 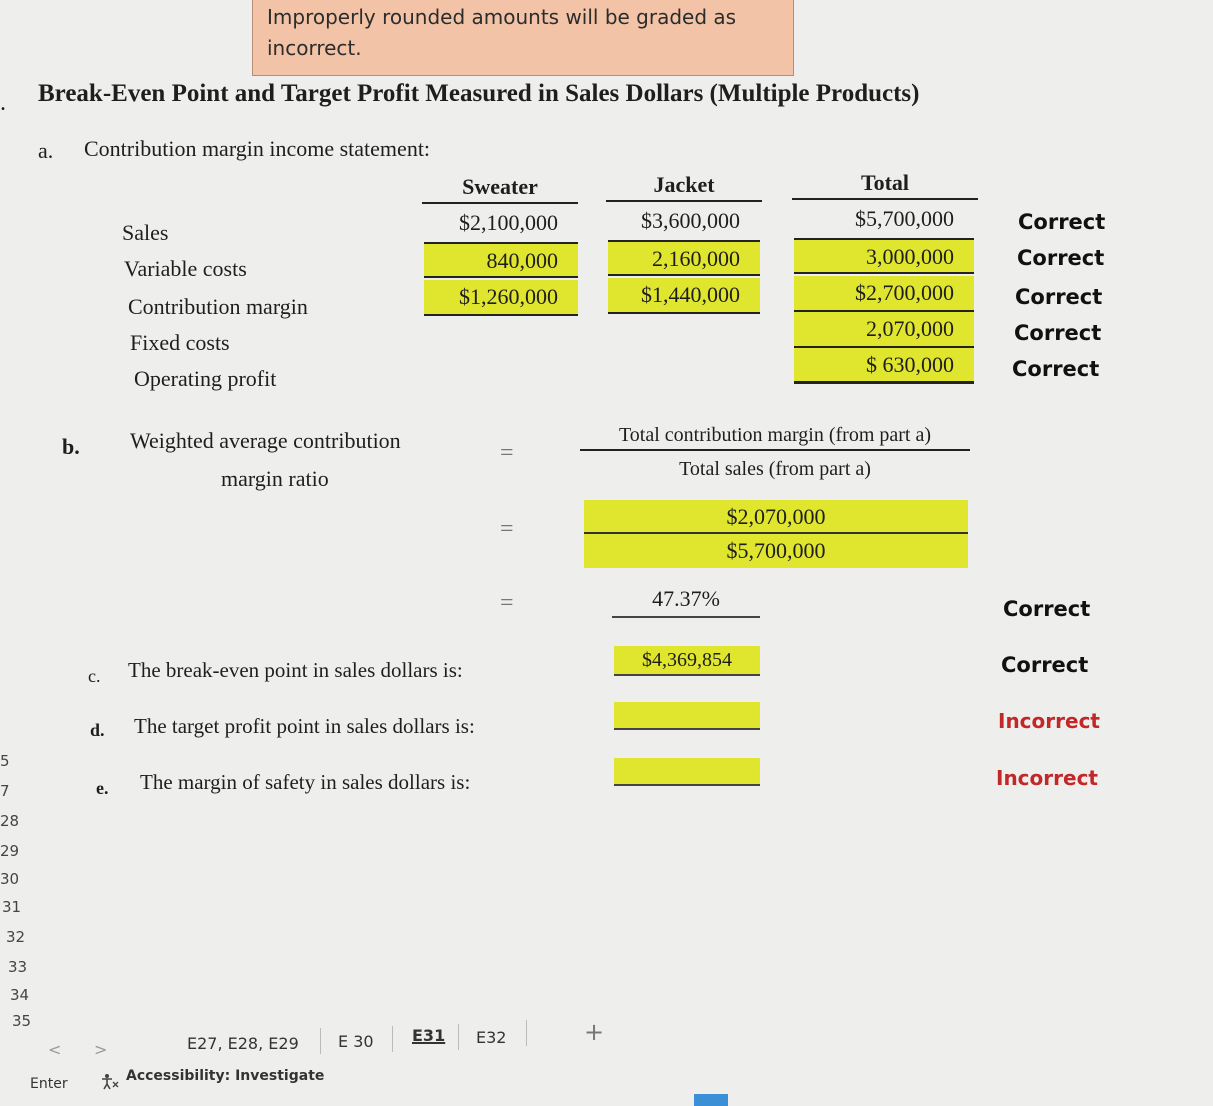 What do you see at coordinates (225, 1076) in the screenshot?
I see `accessibility-status: Accessibility: Investigate` at bounding box center [225, 1076].